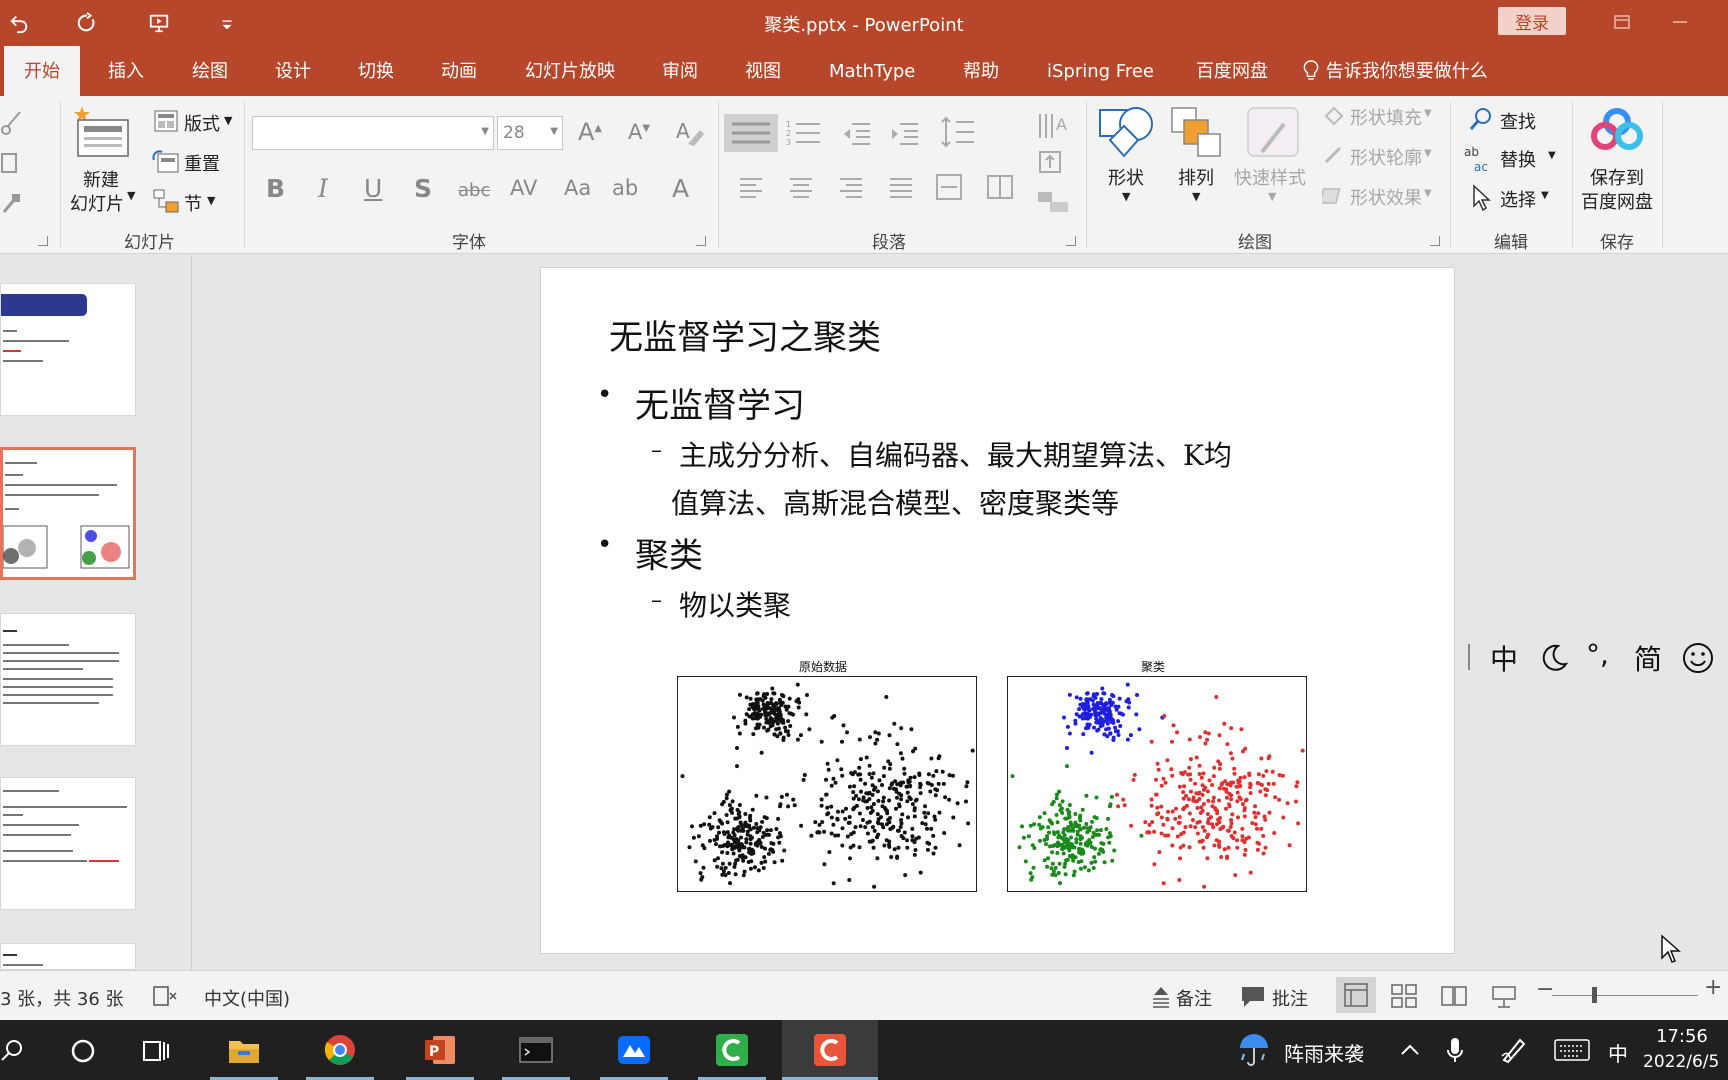  What do you see at coordinates (1617, 177) in the screenshot?
I see `save-to-baidu-label: 保存到` at bounding box center [1617, 177].